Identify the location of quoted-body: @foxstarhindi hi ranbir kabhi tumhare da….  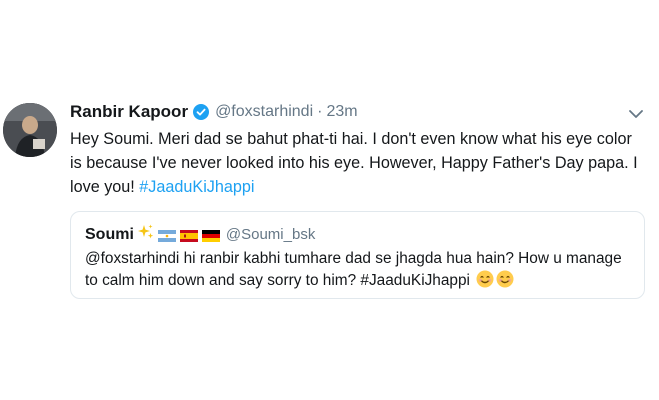
(353, 269).